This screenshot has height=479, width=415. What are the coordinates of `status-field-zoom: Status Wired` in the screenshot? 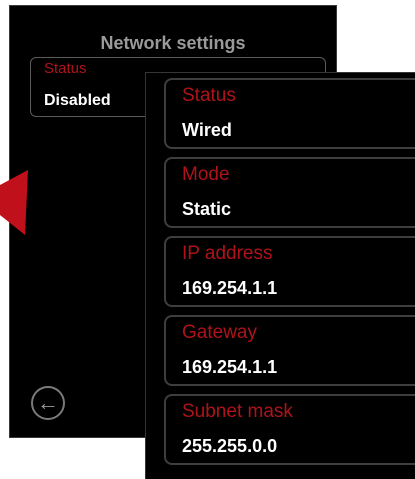 It's located at (289, 113).